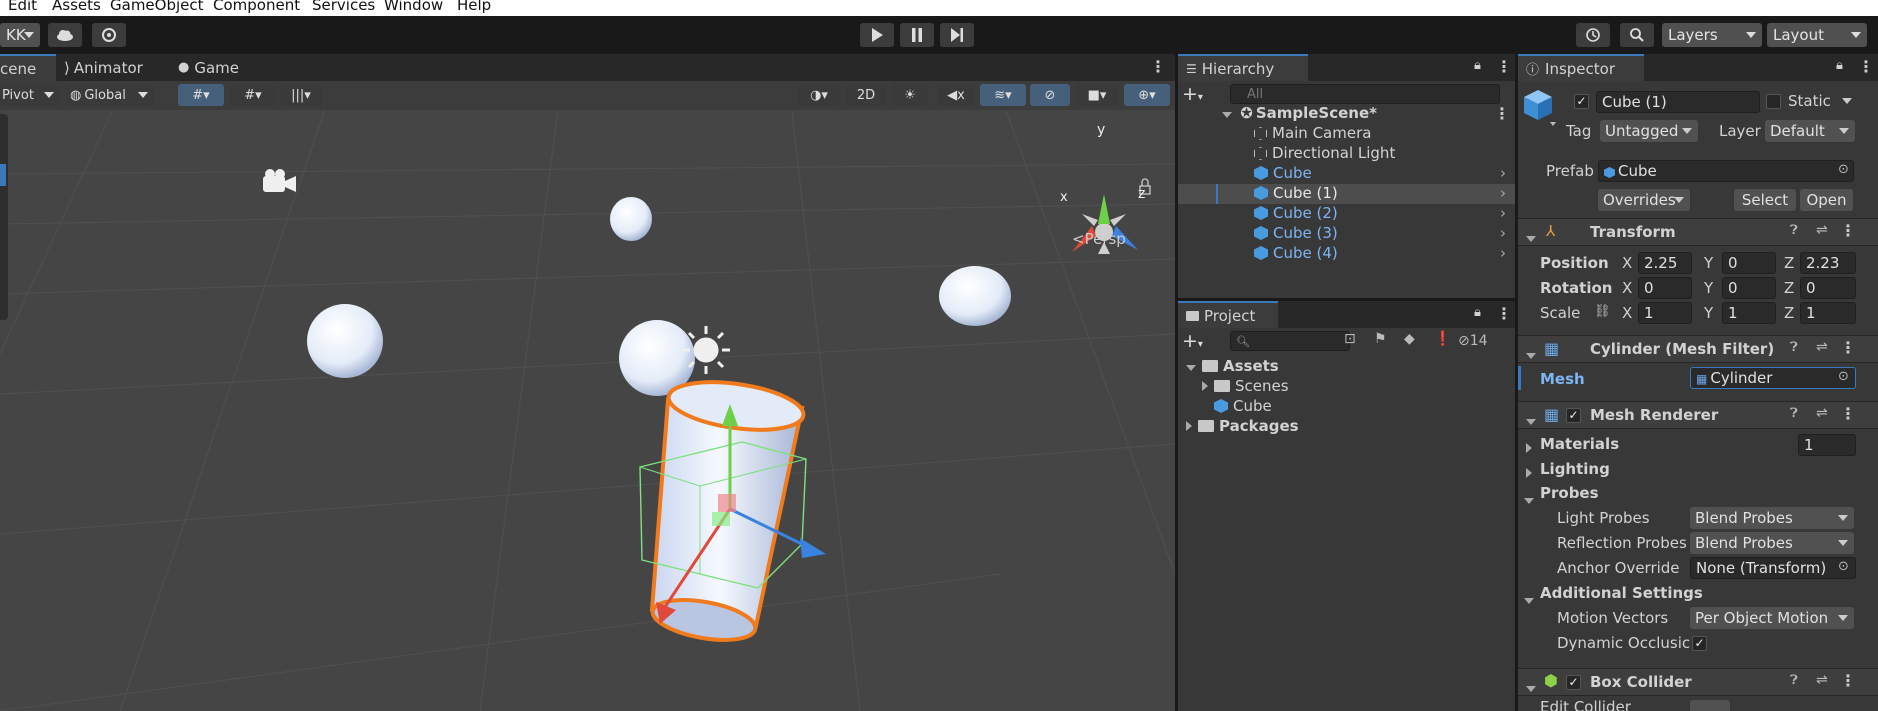 Image resolution: width=1878 pixels, height=711 pixels. What do you see at coordinates (1097, 95) in the screenshot?
I see `camera-settings-button: ■▾` at bounding box center [1097, 95].